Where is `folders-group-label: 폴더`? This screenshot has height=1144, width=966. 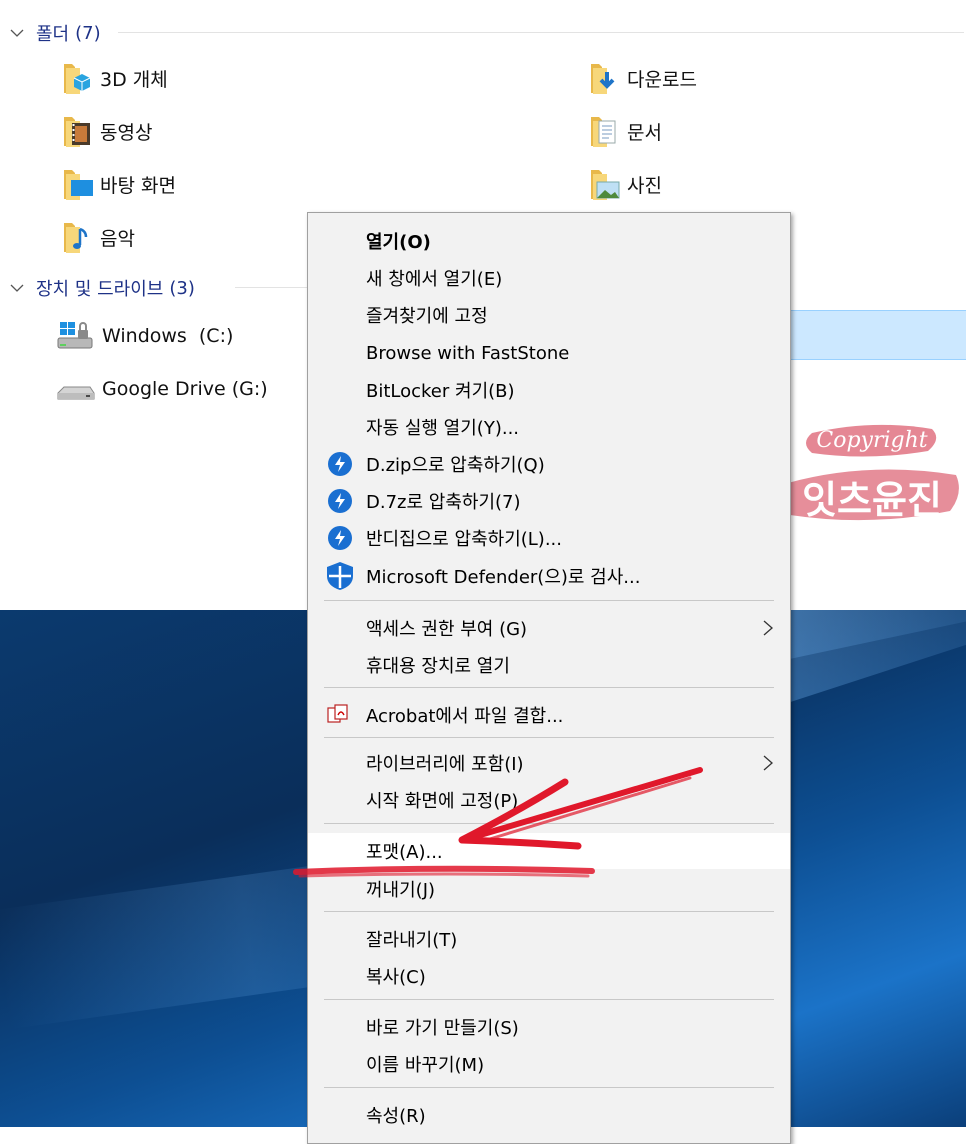 folders-group-label: 폴더 is located at coordinates (53, 34).